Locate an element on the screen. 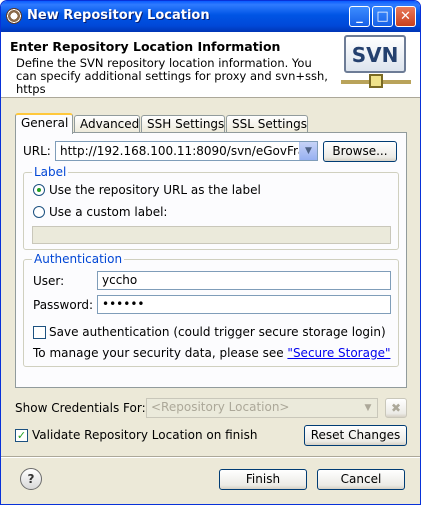  tab-ssh-settings: SSH Settings is located at coordinates (183, 124).